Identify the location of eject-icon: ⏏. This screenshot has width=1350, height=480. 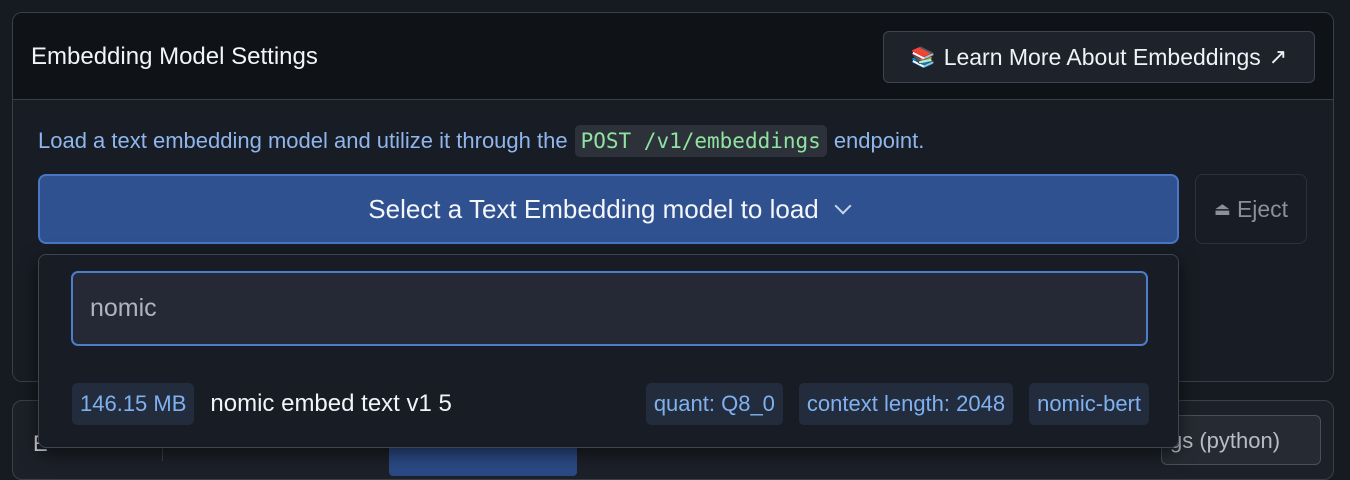
(1222, 208).